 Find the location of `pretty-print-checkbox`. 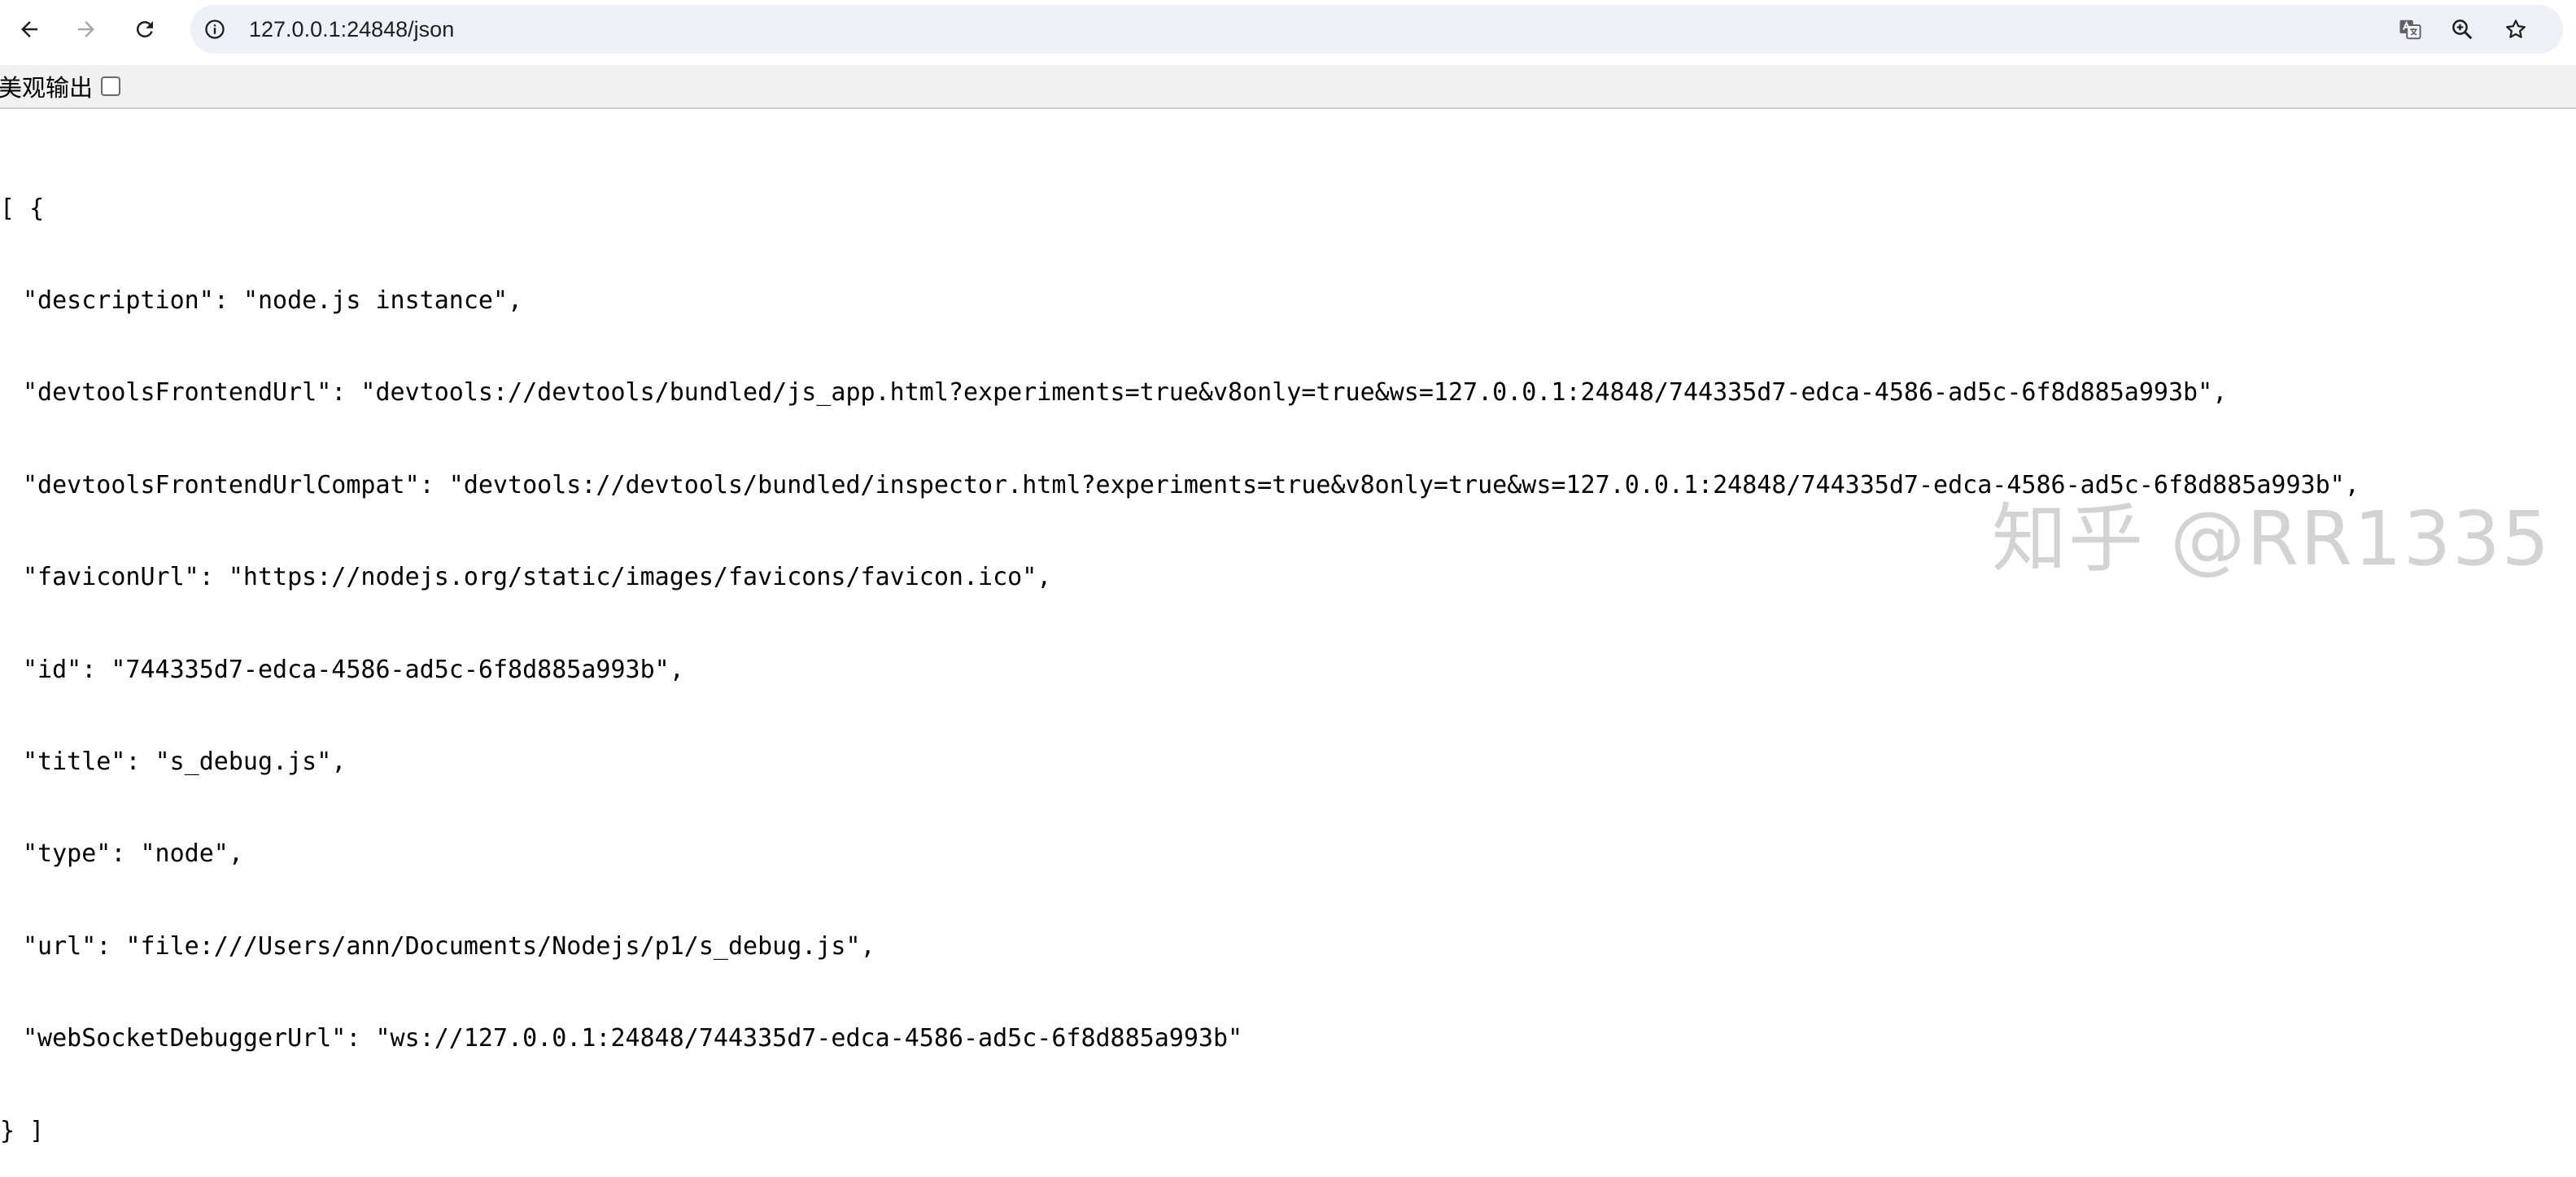

pretty-print-checkbox is located at coordinates (111, 86).